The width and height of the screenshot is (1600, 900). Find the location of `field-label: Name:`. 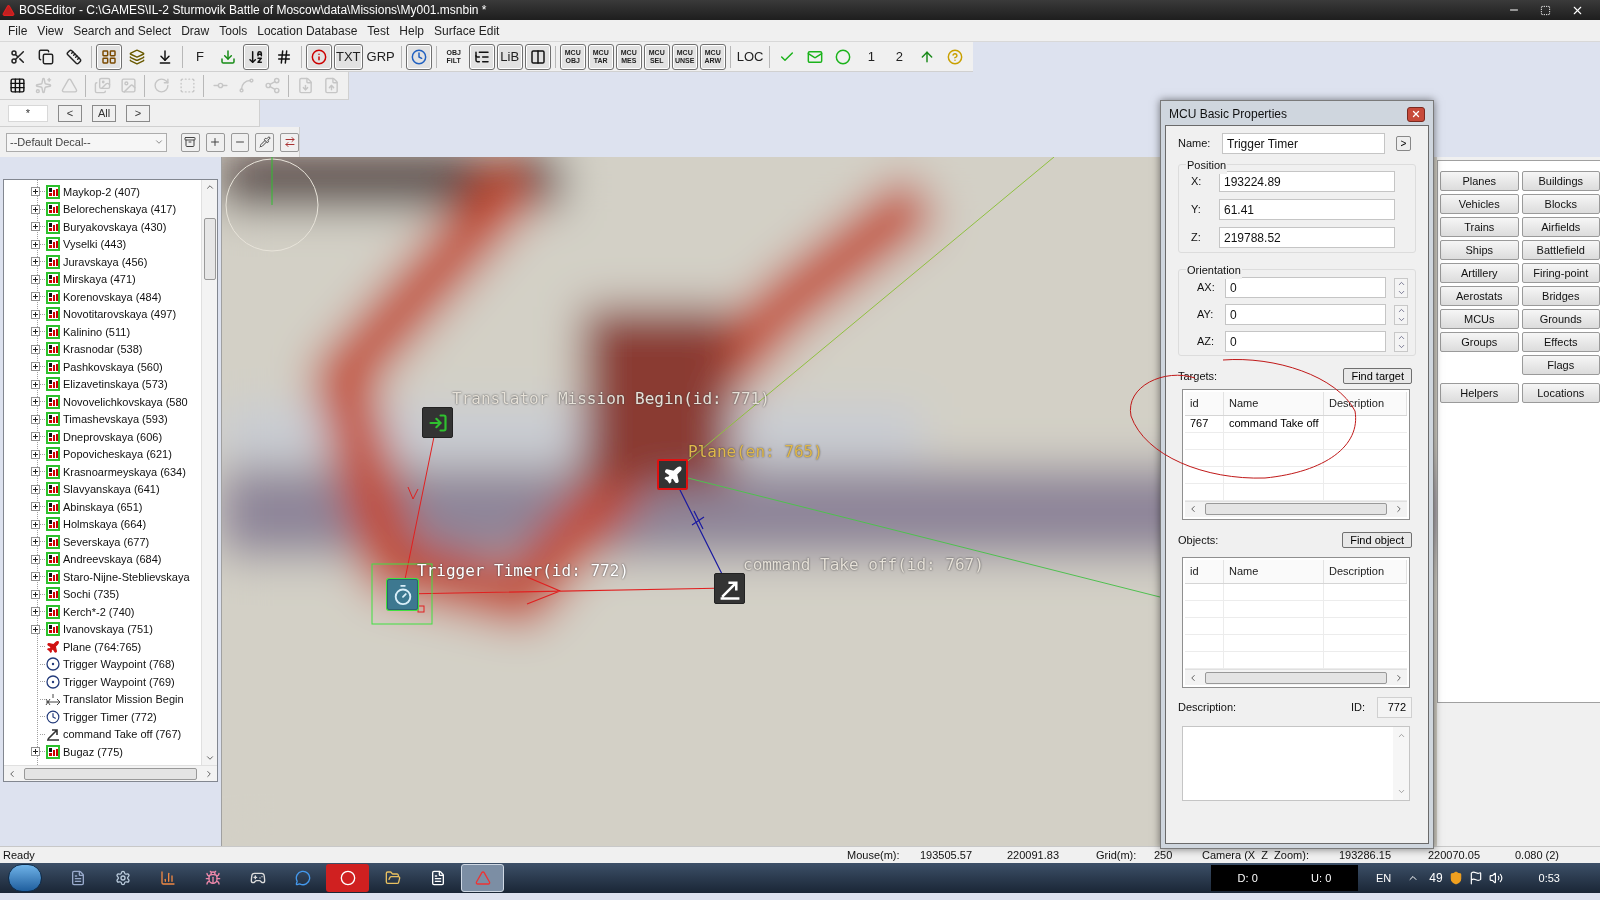

field-label: Name: is located at coordinates (1195, 144).